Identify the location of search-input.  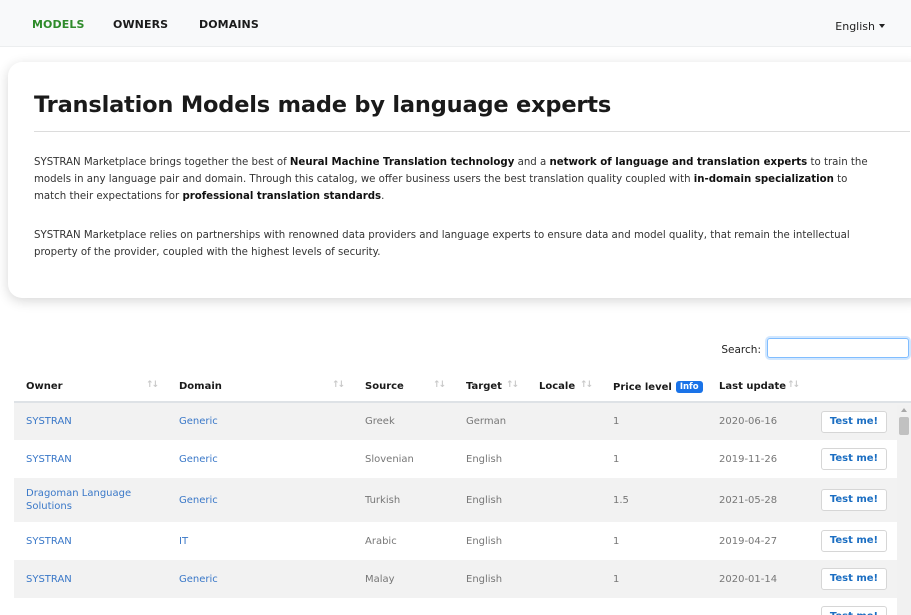
(838, 348).